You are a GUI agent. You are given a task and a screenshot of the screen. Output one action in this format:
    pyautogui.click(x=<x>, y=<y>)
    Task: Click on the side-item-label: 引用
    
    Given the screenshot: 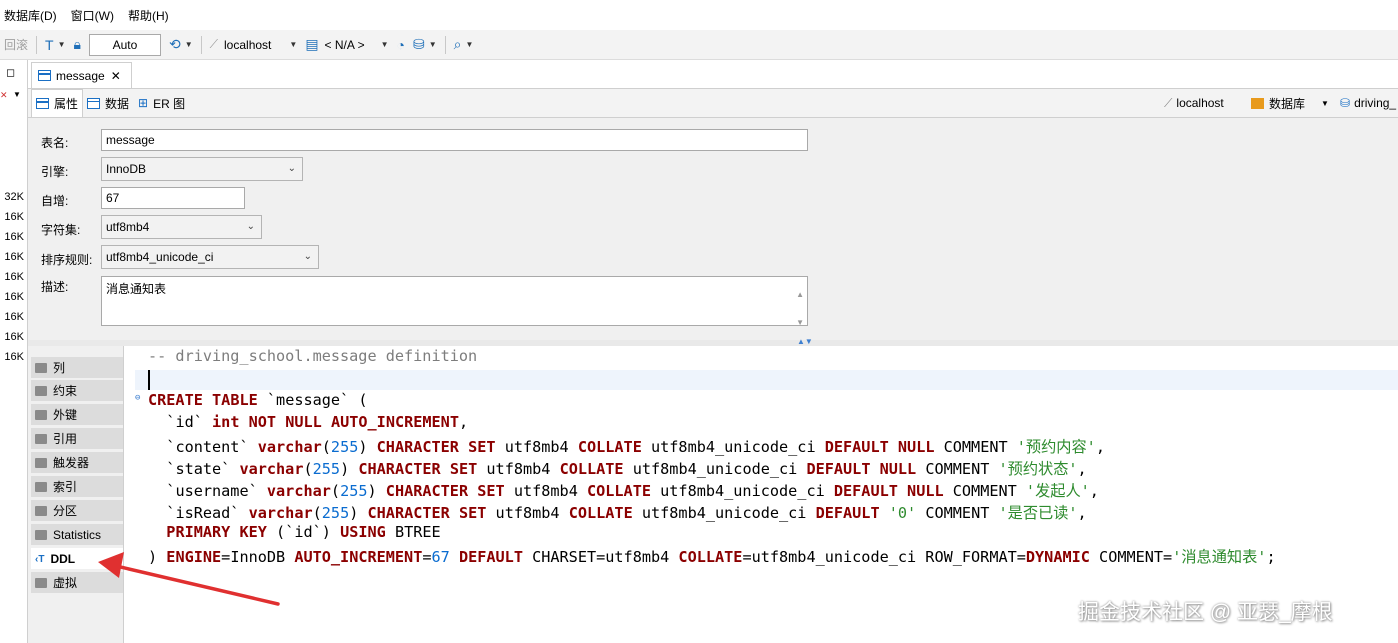 What is the action you would take?
    pyautogui.click(x=65, y=439)
    